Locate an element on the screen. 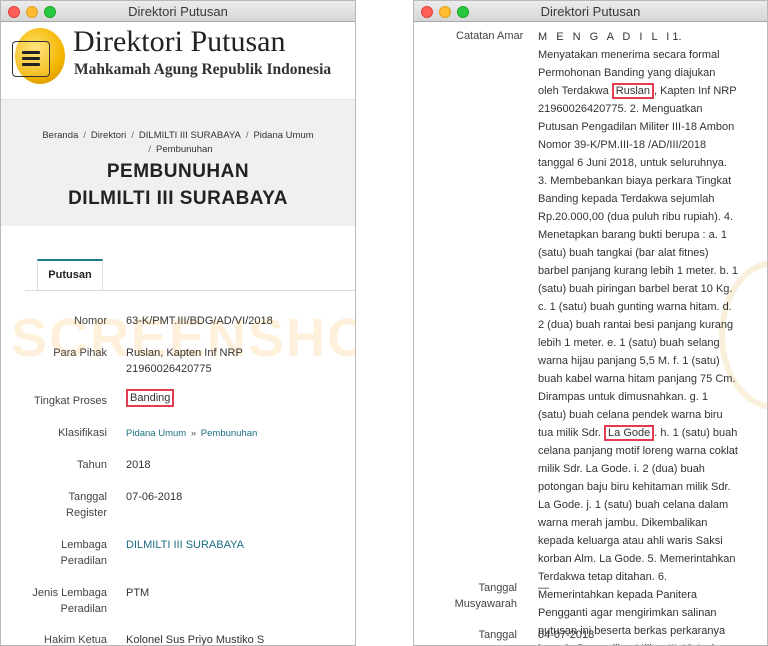  hakim-ketua-label: Hakim Ketua is located at coordinates (75, 639).